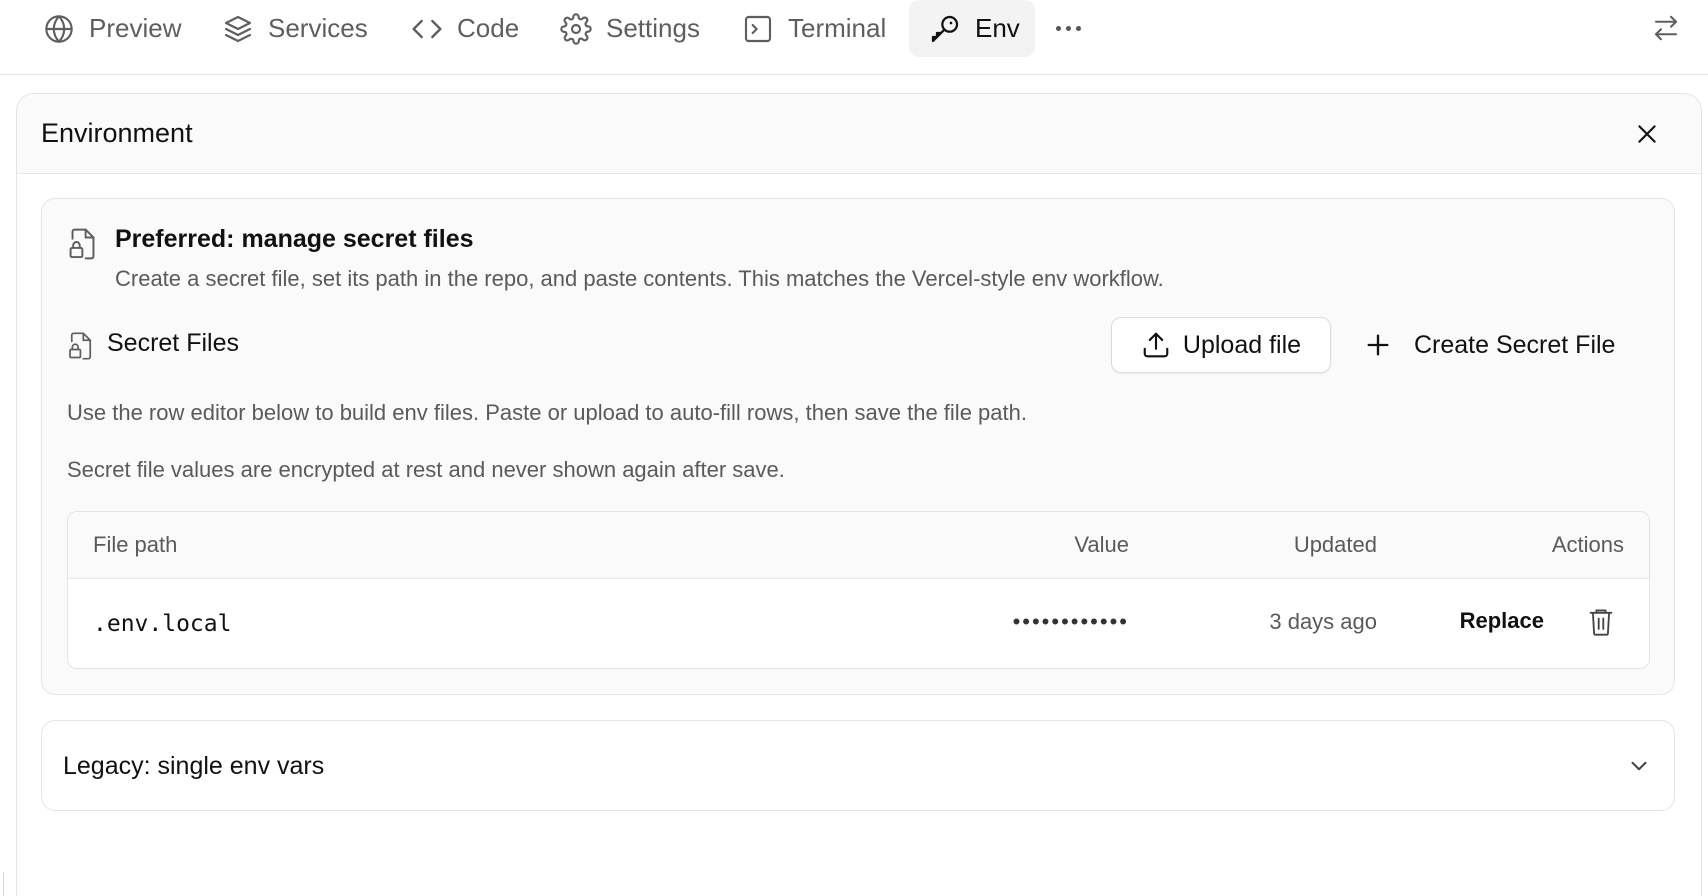 Image resolution: width=1708 pixels, height=896 pixels. I want to click on file-path-cell: .env.local, so click(162, 624).